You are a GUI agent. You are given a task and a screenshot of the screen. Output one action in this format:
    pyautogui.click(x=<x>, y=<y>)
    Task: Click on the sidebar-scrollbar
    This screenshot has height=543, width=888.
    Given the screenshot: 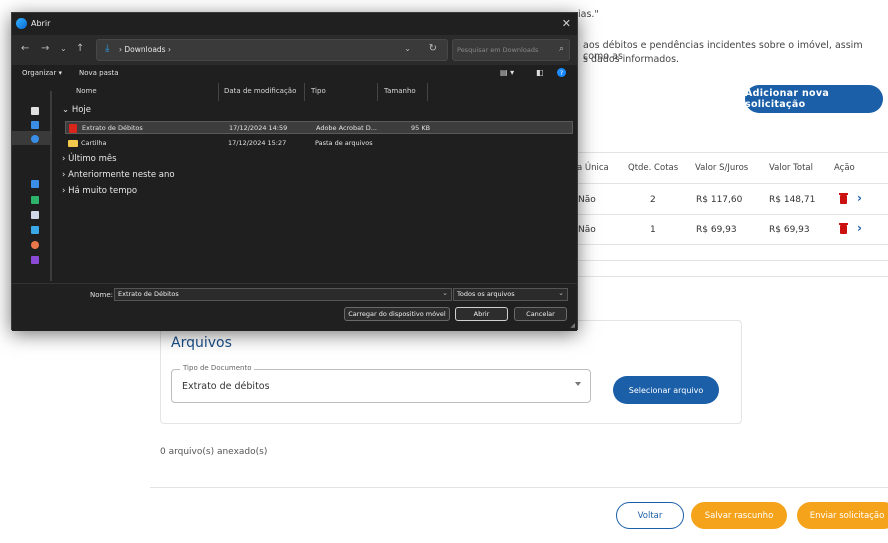 What is the action you would take?
    pyautogui.click(x=51, y=186)
    